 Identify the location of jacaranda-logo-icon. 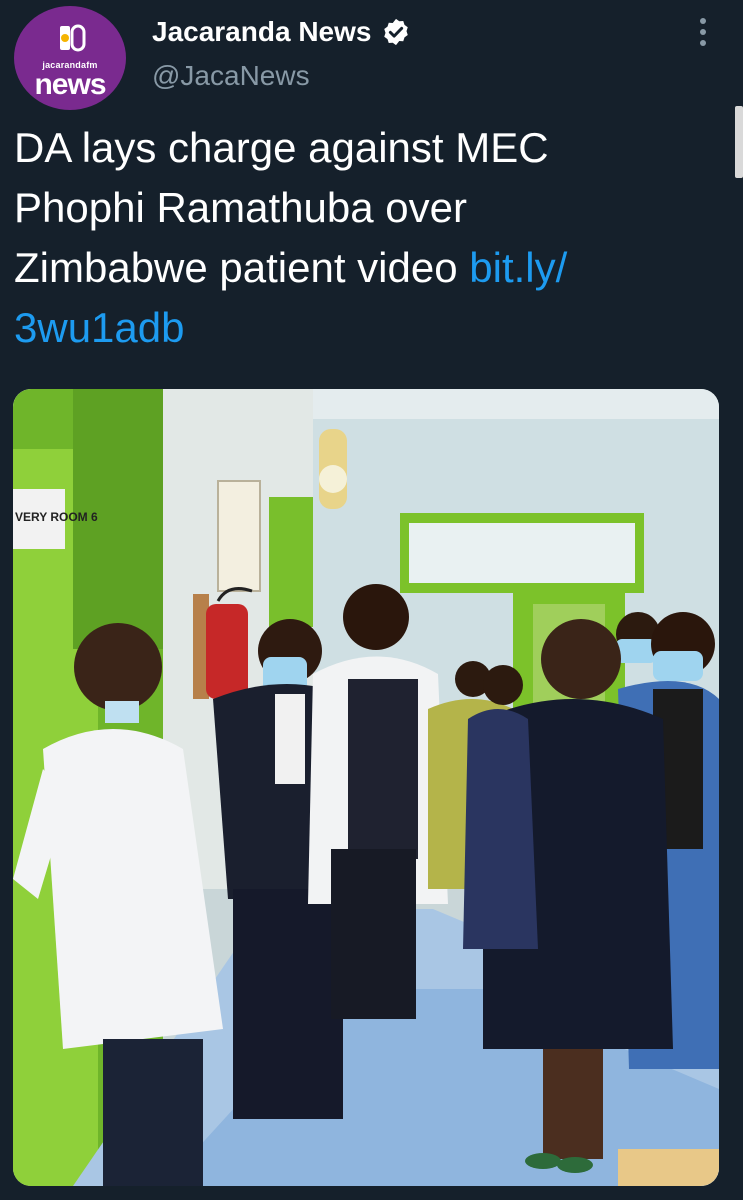
(73, 38).